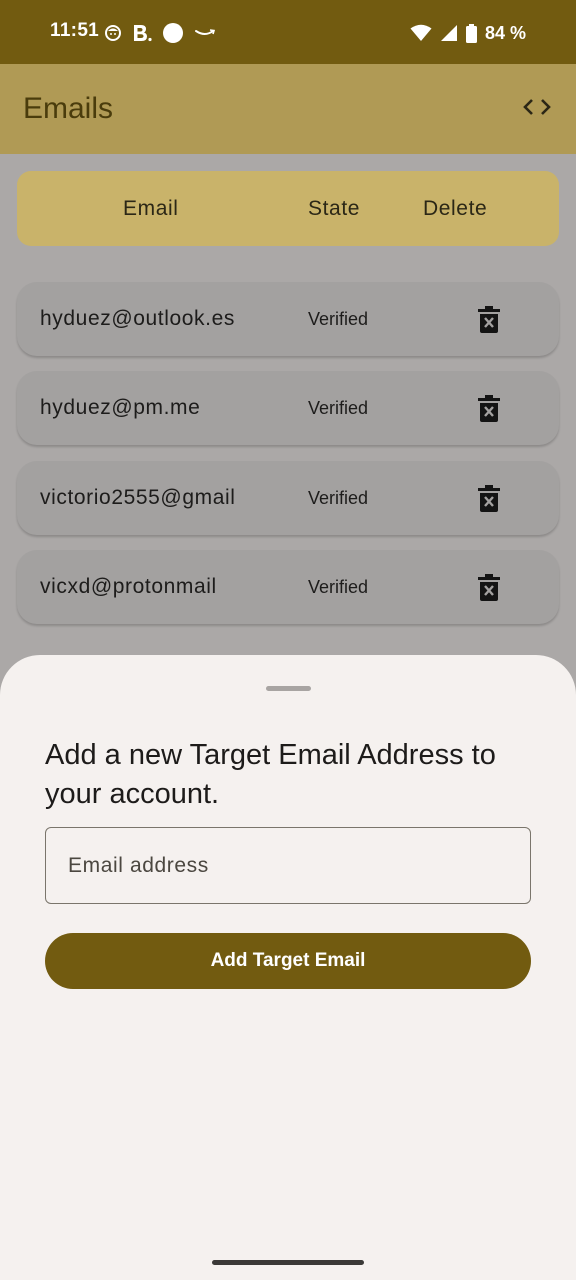 The height and width of the screenshot is (1280, 576). Describe the element at coordinates (288, 587) in the screenshot. I see `table-row: vicxd@protonmail Verified` at that location.